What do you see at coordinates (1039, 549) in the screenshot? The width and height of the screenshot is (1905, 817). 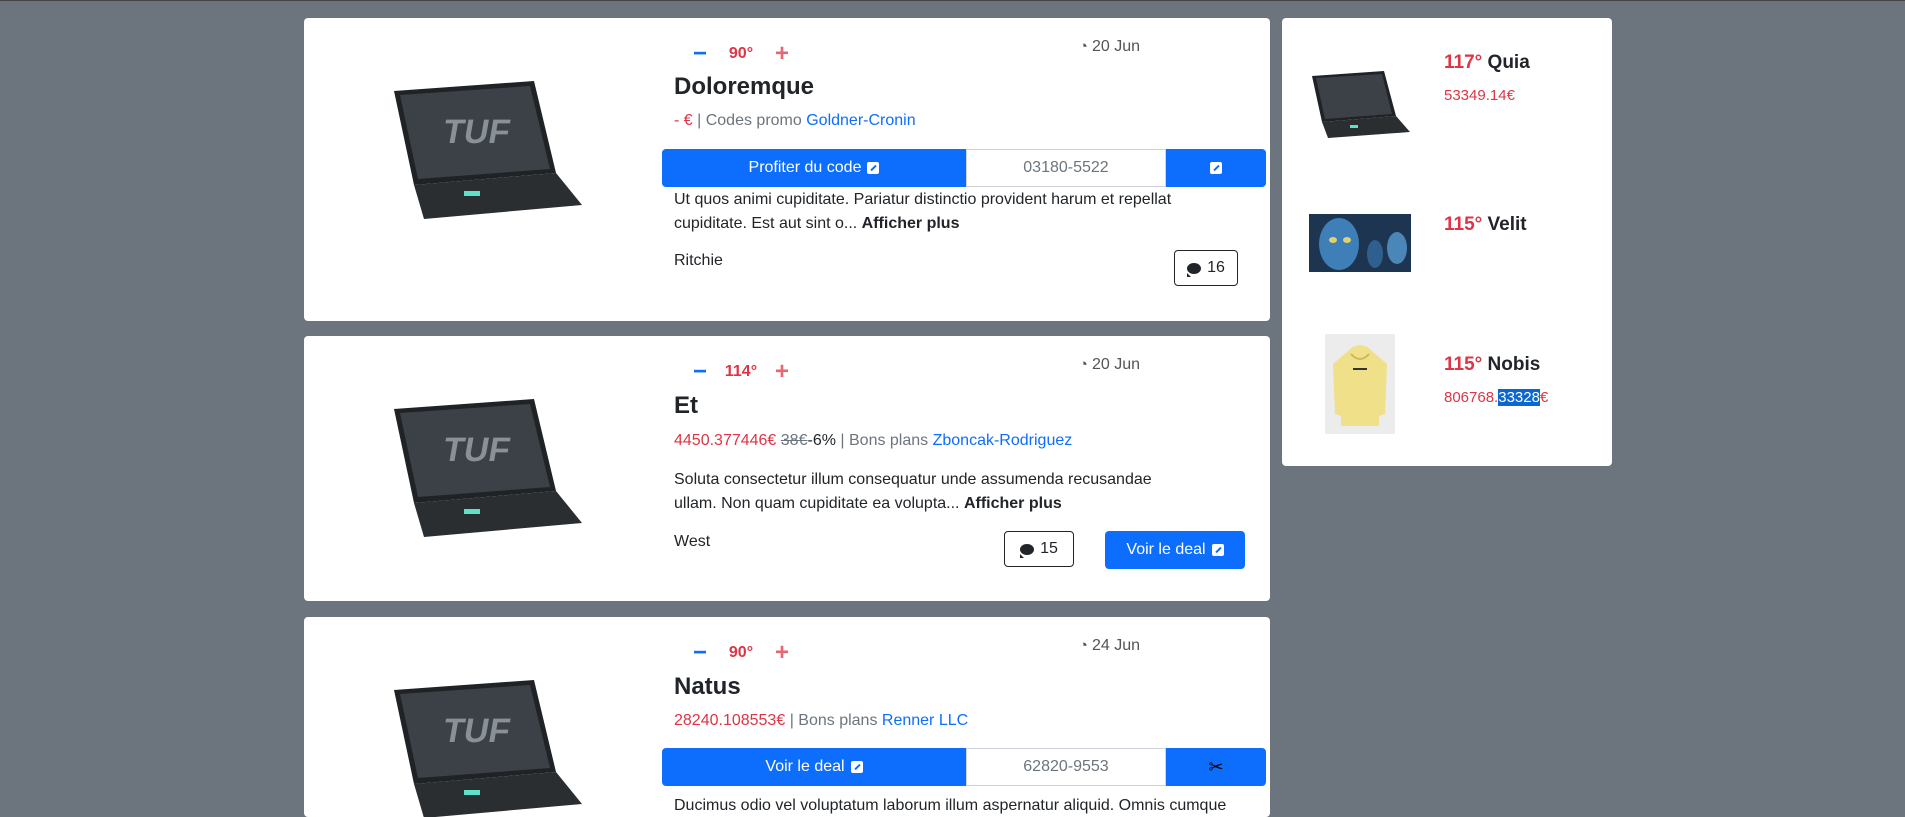 I see `comments-button: 15` at bounding box center [1039, 549].